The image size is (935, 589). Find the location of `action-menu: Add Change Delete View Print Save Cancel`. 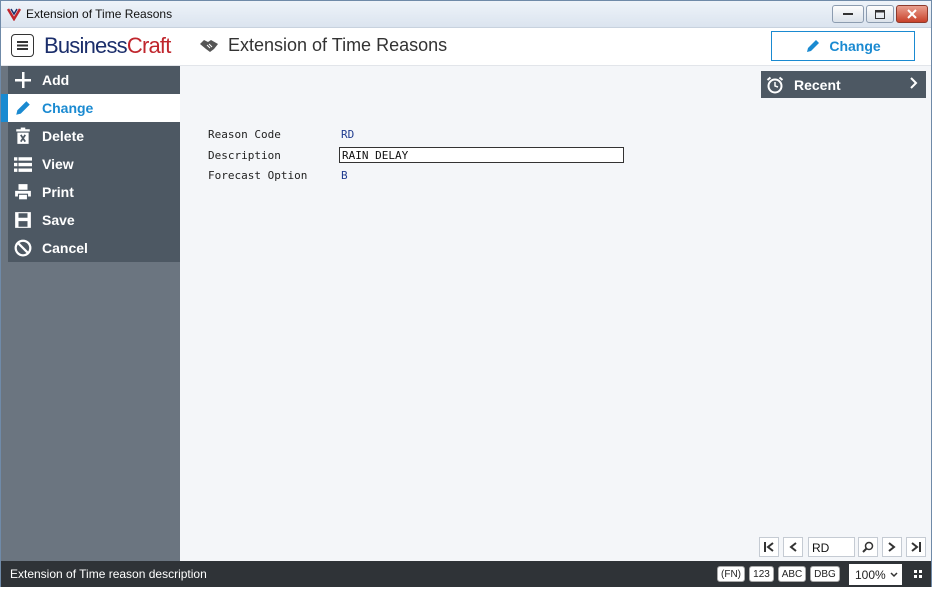

action-menu: Add Change Delete View Print Save Cancel is located at coordinates (90, 164).